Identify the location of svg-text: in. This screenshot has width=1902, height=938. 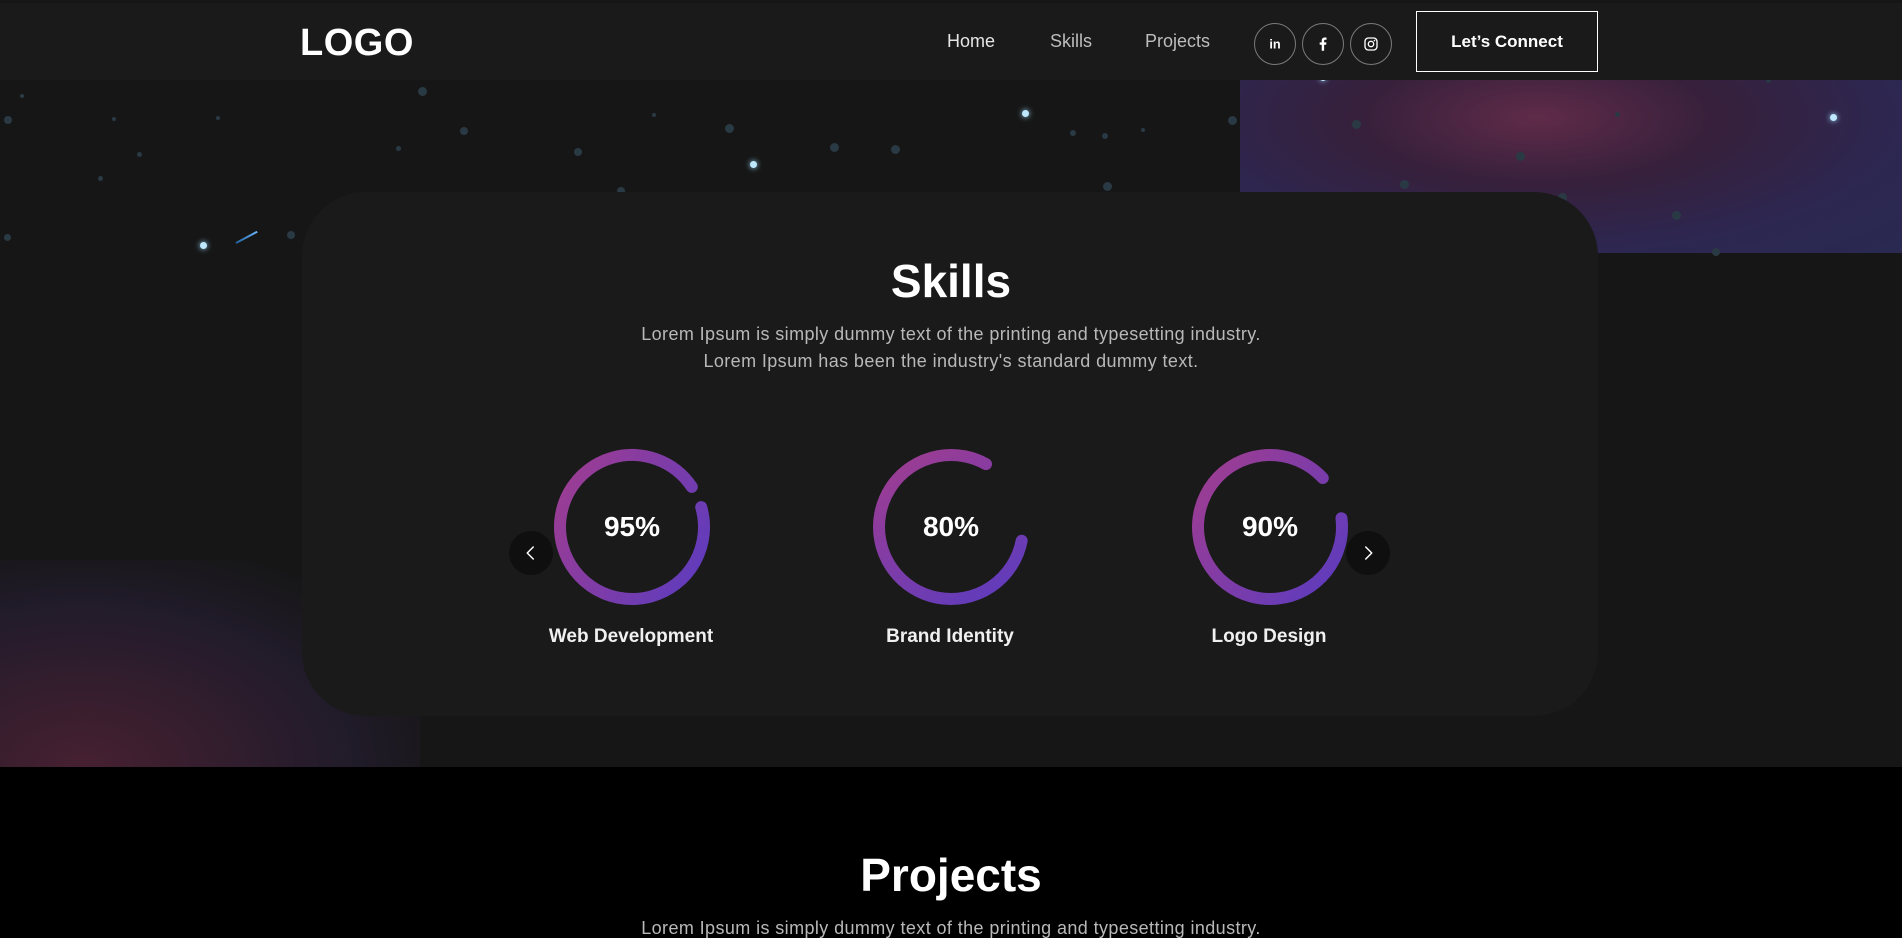
(1274, 44).